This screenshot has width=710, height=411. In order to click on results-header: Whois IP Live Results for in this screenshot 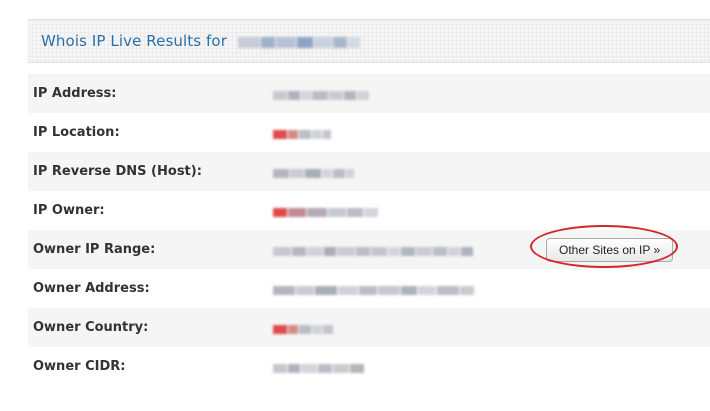, I will do `click(369, 41)`.